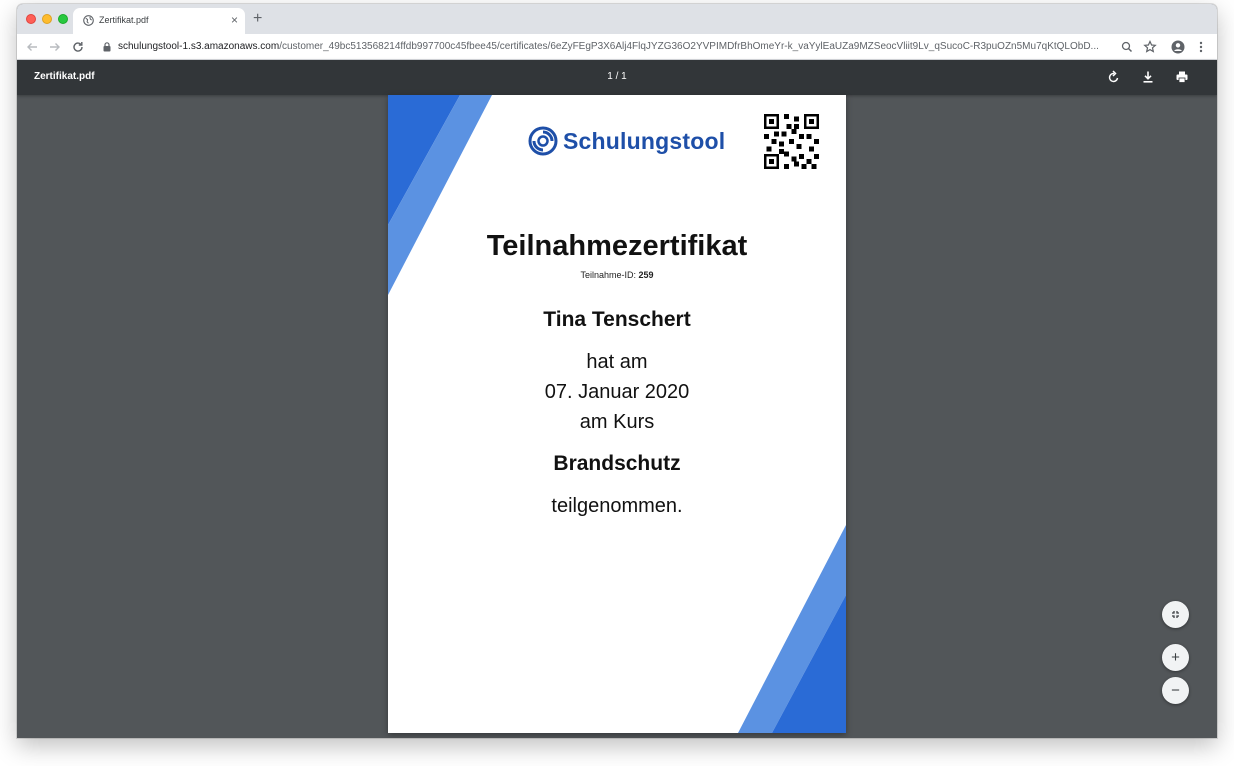 This screenshot has width=1234, height=766. What do you see at coordinates (608, 275) in the screenshot?
I see `participation-id-label: Teilnahme-ID:` at bounding box center [608, 275].